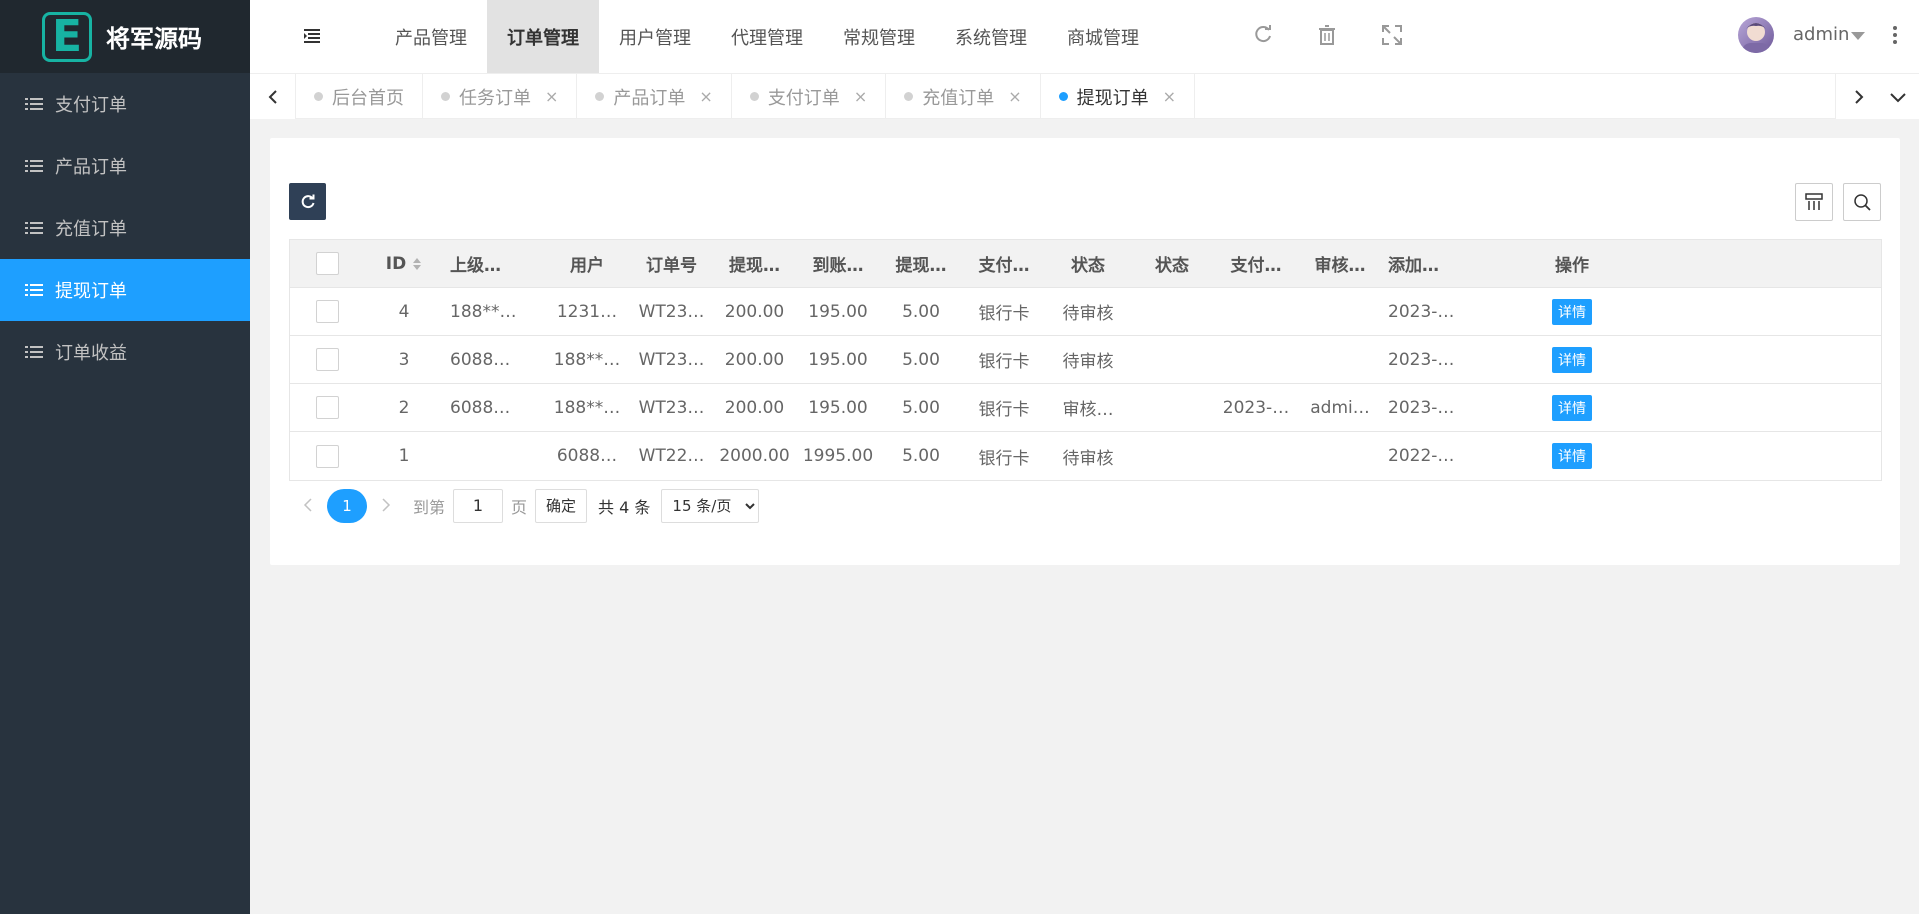 The height and width of the screenshot is (914, 1919). Describe the element at coordinates (655, 36) in the screenshot. I see `top-menu-item: 用户管理` at that location.